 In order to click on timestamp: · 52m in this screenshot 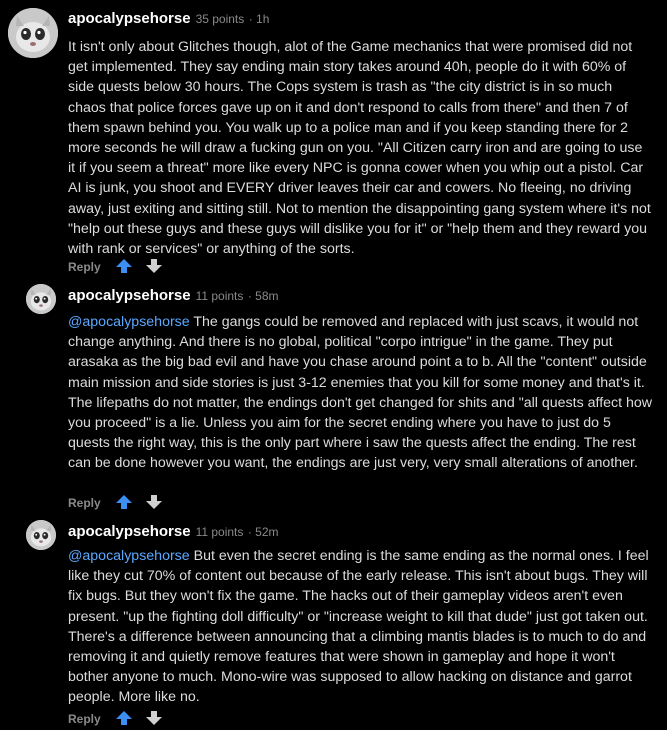, I will do `click(263, 532)`.